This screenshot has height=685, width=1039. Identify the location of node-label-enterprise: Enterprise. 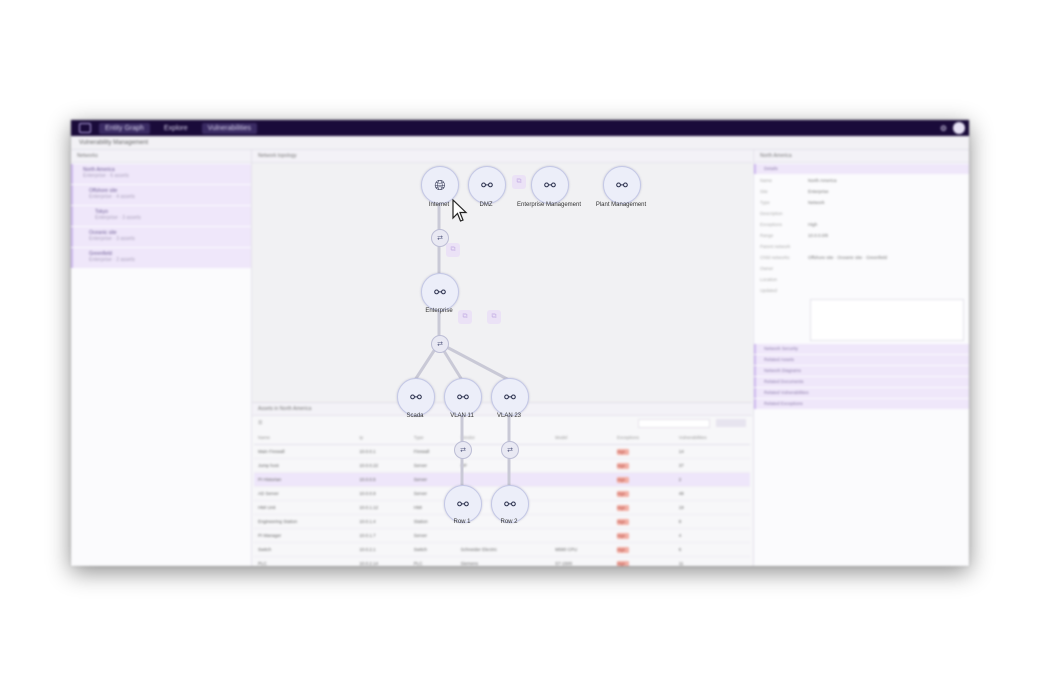
(439, 311).